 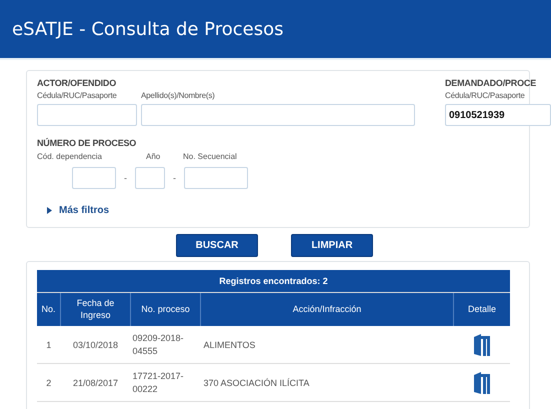 I want to click on section-heading: DEMANDADO/PROCE, so click(x=491, y=83).